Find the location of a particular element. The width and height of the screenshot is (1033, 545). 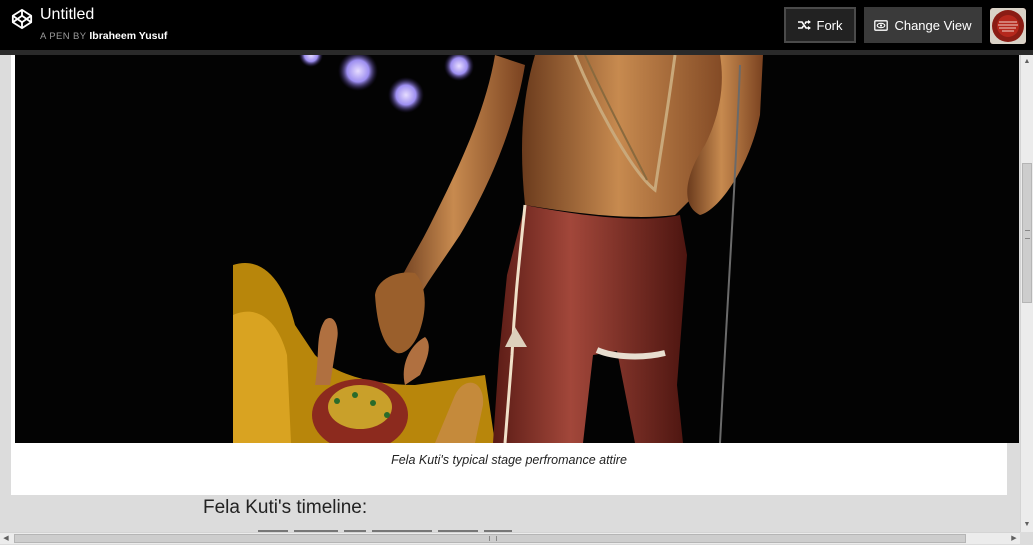

scroll-left-arrow-icon: ◀ is located at coordinates (6, 539).